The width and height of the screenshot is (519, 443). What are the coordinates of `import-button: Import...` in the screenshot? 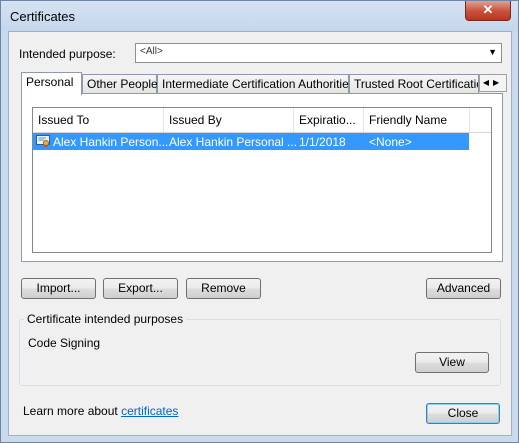 It's located at (58, 288).